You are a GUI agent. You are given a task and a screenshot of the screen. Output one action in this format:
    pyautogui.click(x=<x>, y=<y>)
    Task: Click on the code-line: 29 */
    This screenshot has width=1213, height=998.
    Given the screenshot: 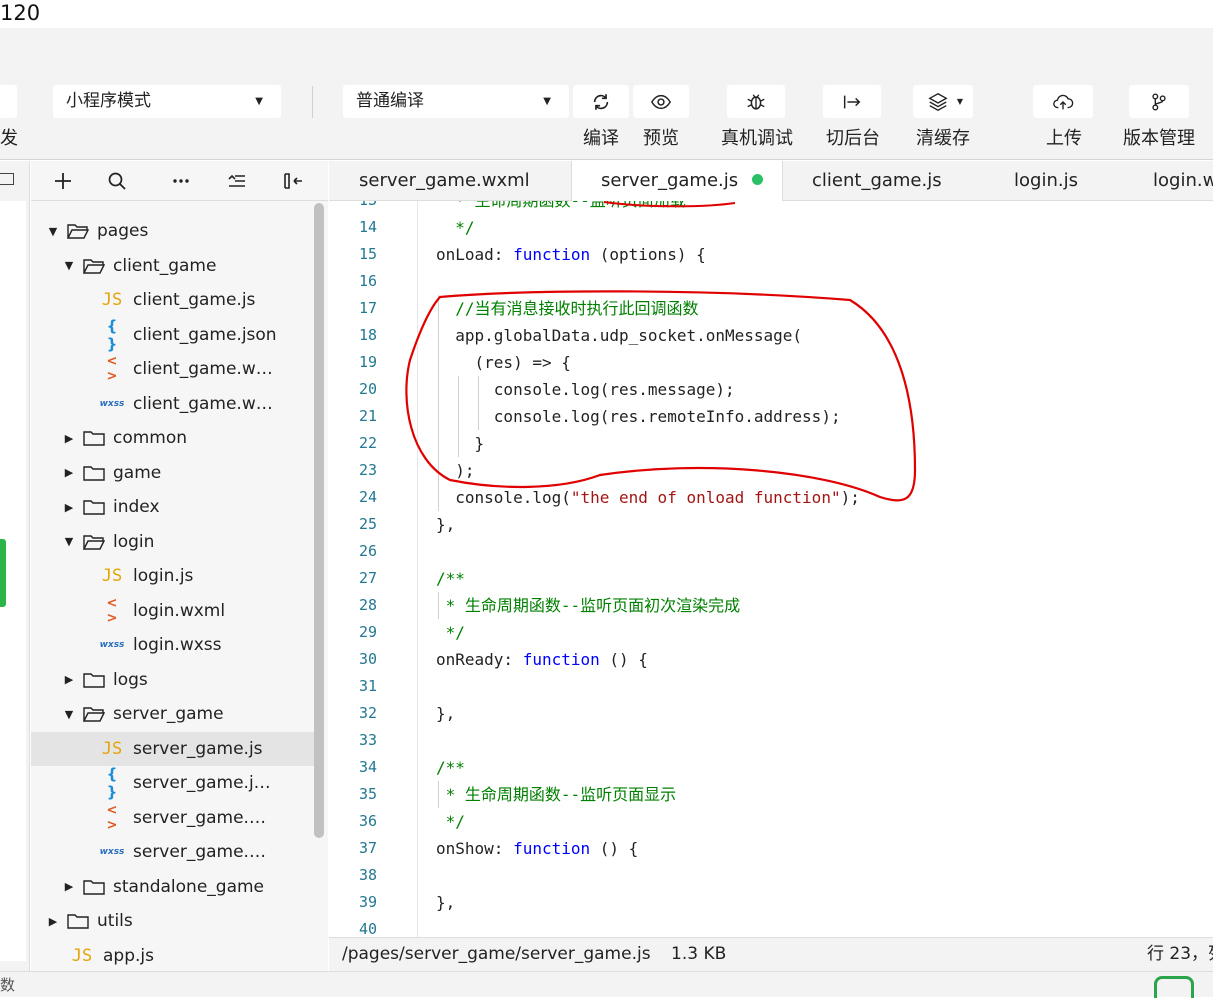 What is the action you would take?
    pyautogui.click(x=771, y=632)
    